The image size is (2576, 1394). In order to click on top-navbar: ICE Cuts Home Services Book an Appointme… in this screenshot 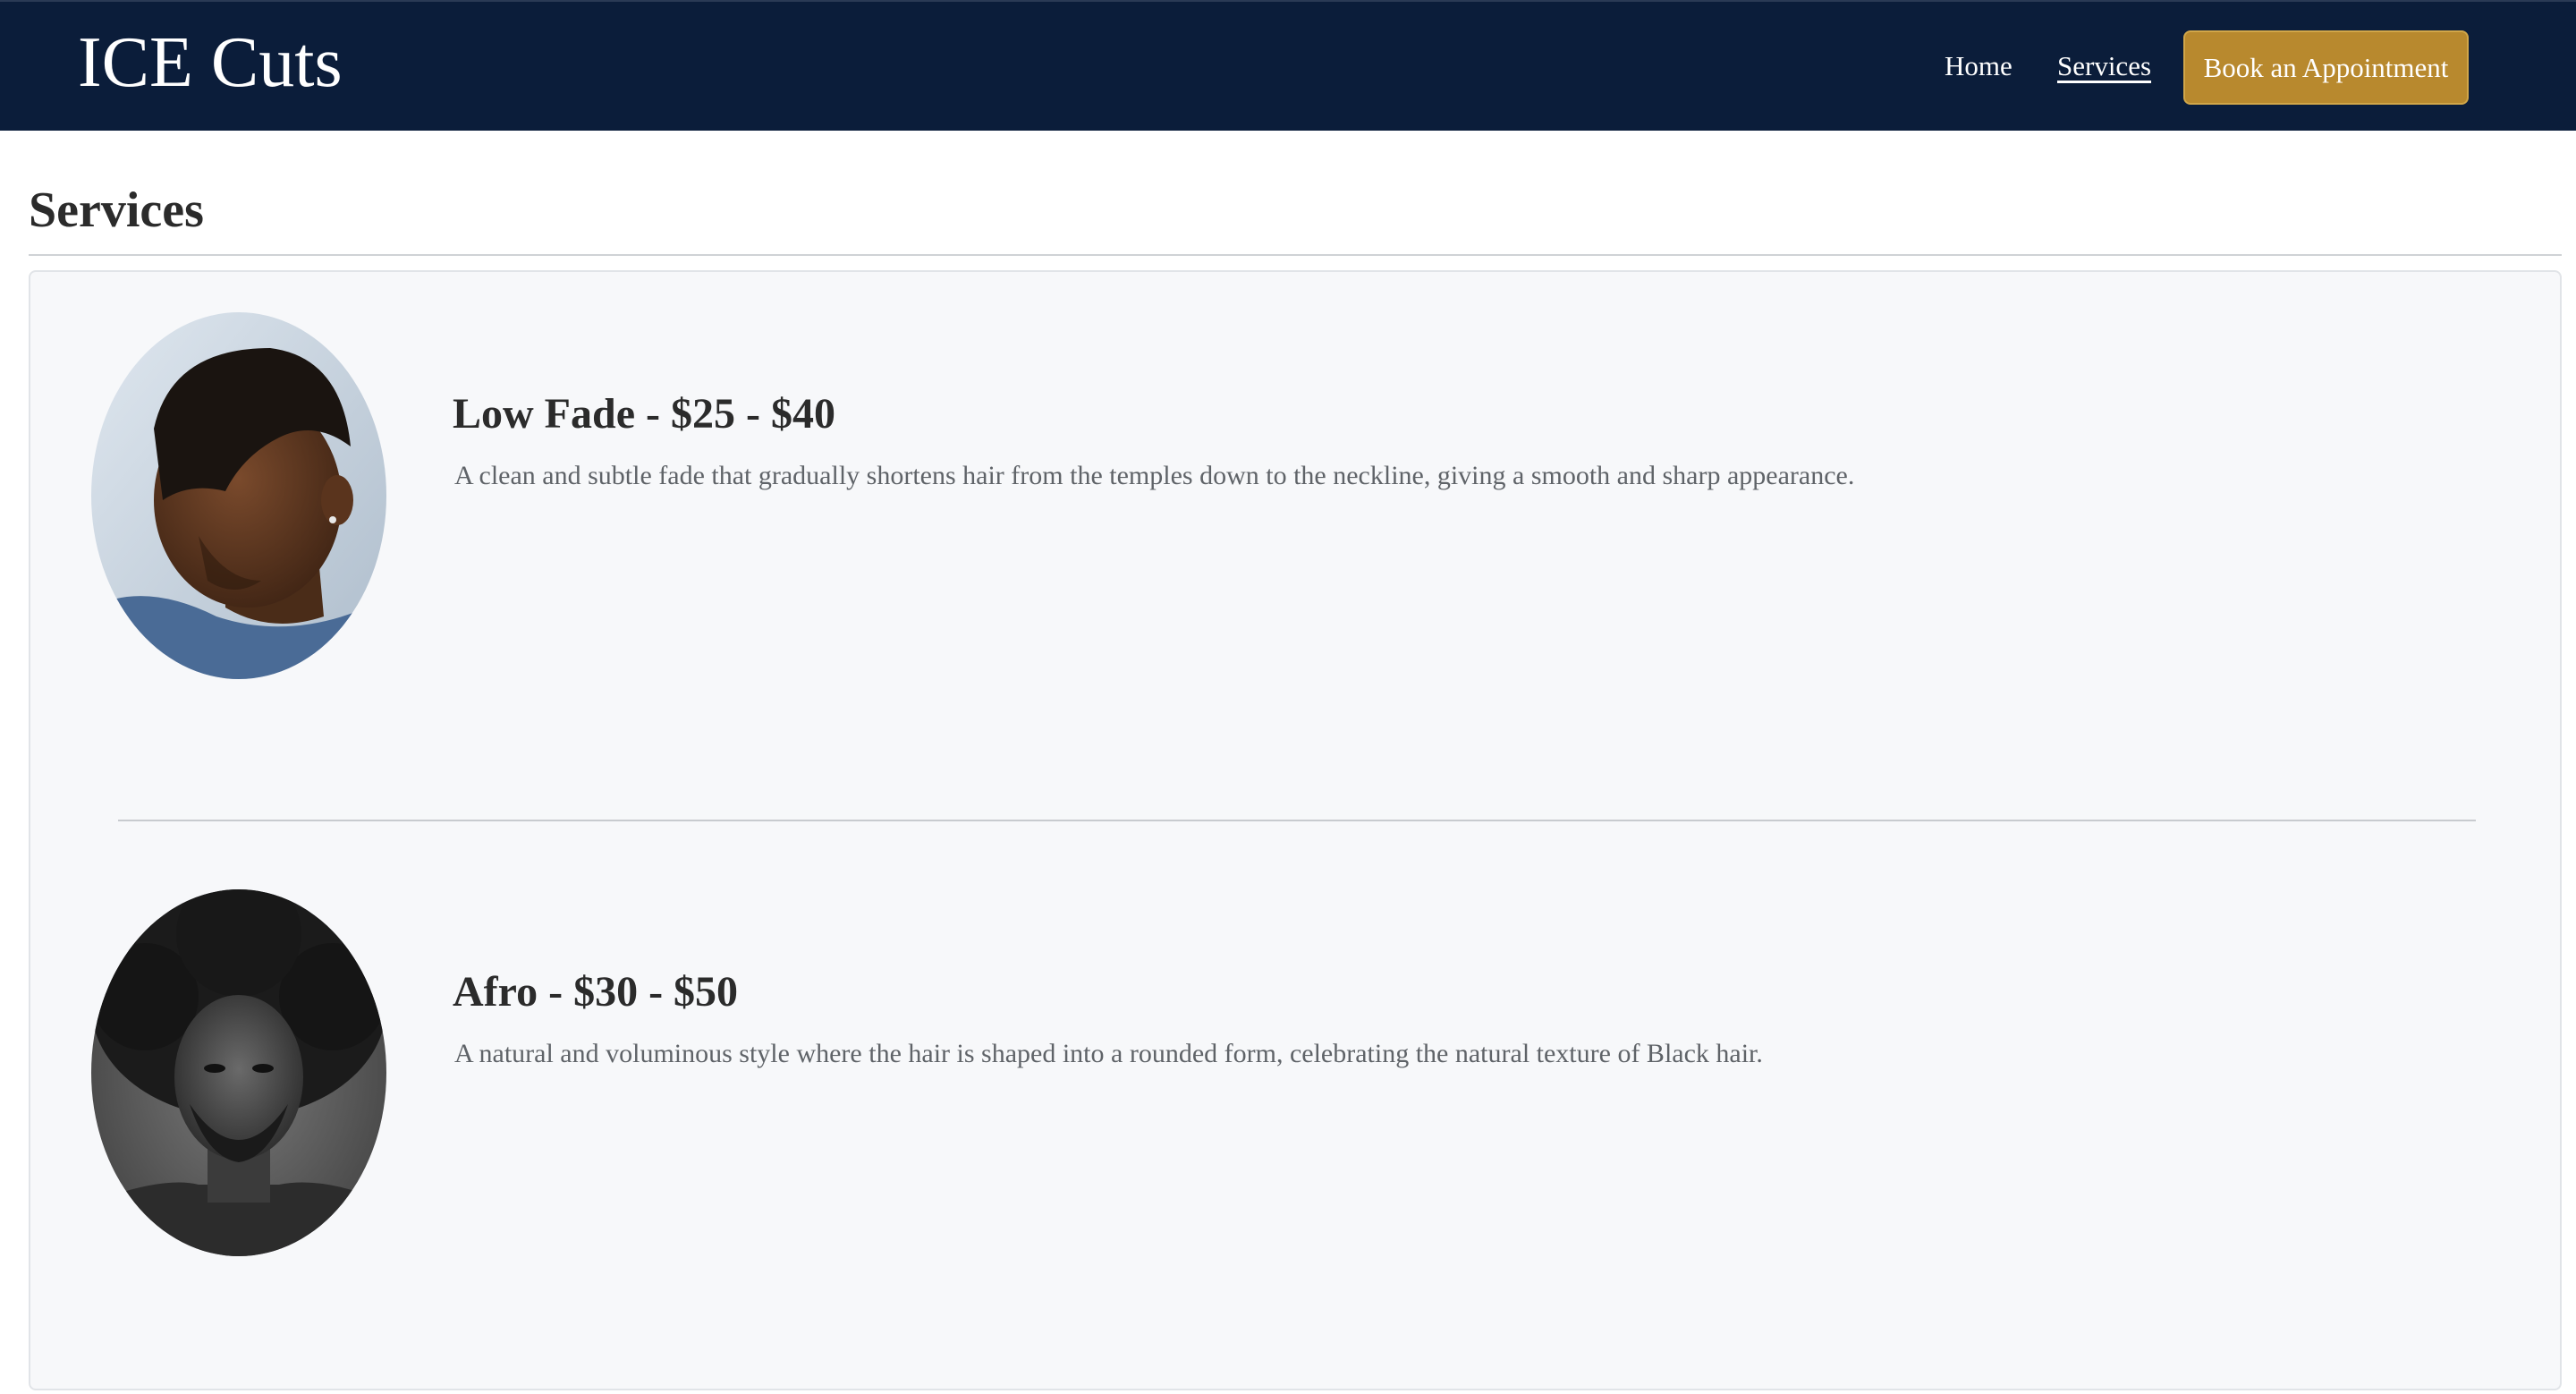, I will do `click(1288, 65)`.